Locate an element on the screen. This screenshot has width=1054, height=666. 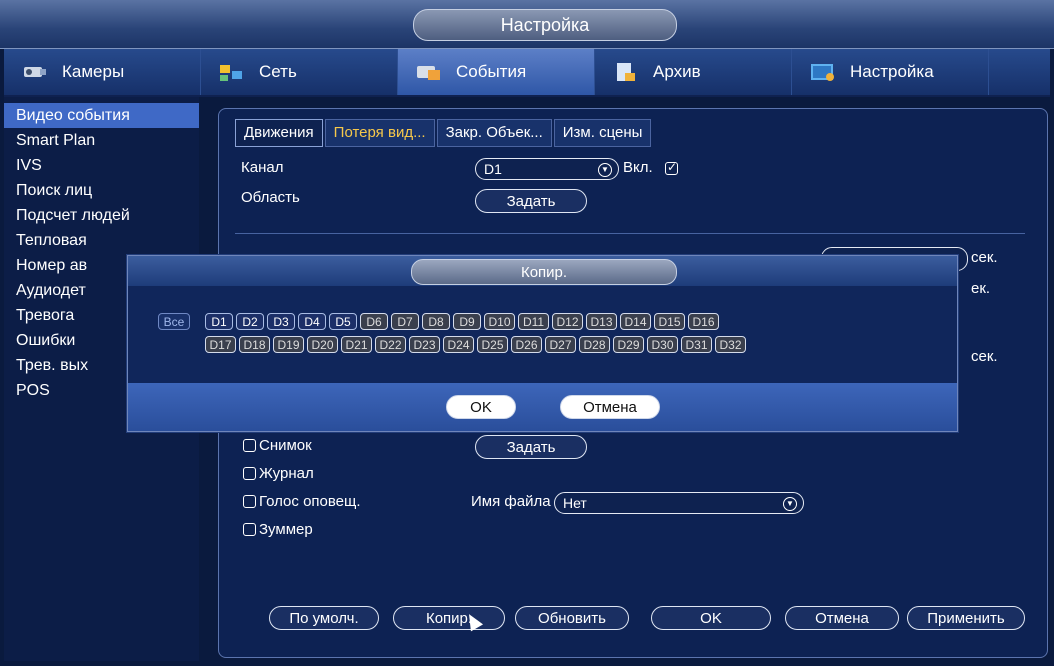
channel-checkbox-d4: D4 is located at coordinates (312, 321).